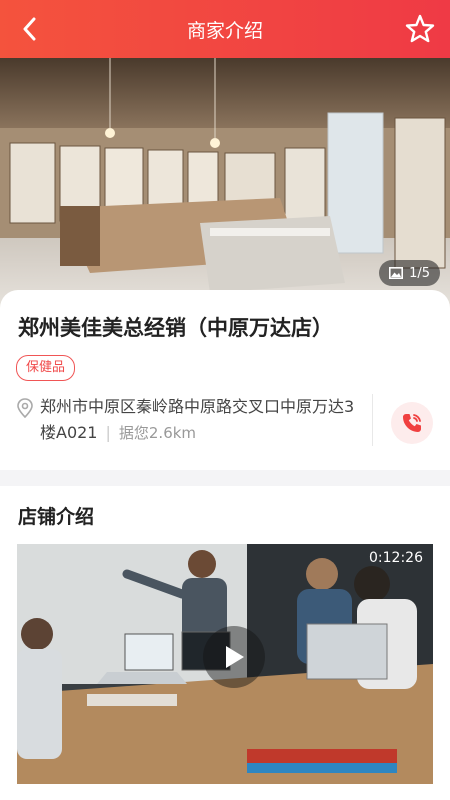 This screenshot has height=800, width=450. I want to click on top-bar: 商家介绍, so click(225, 29).